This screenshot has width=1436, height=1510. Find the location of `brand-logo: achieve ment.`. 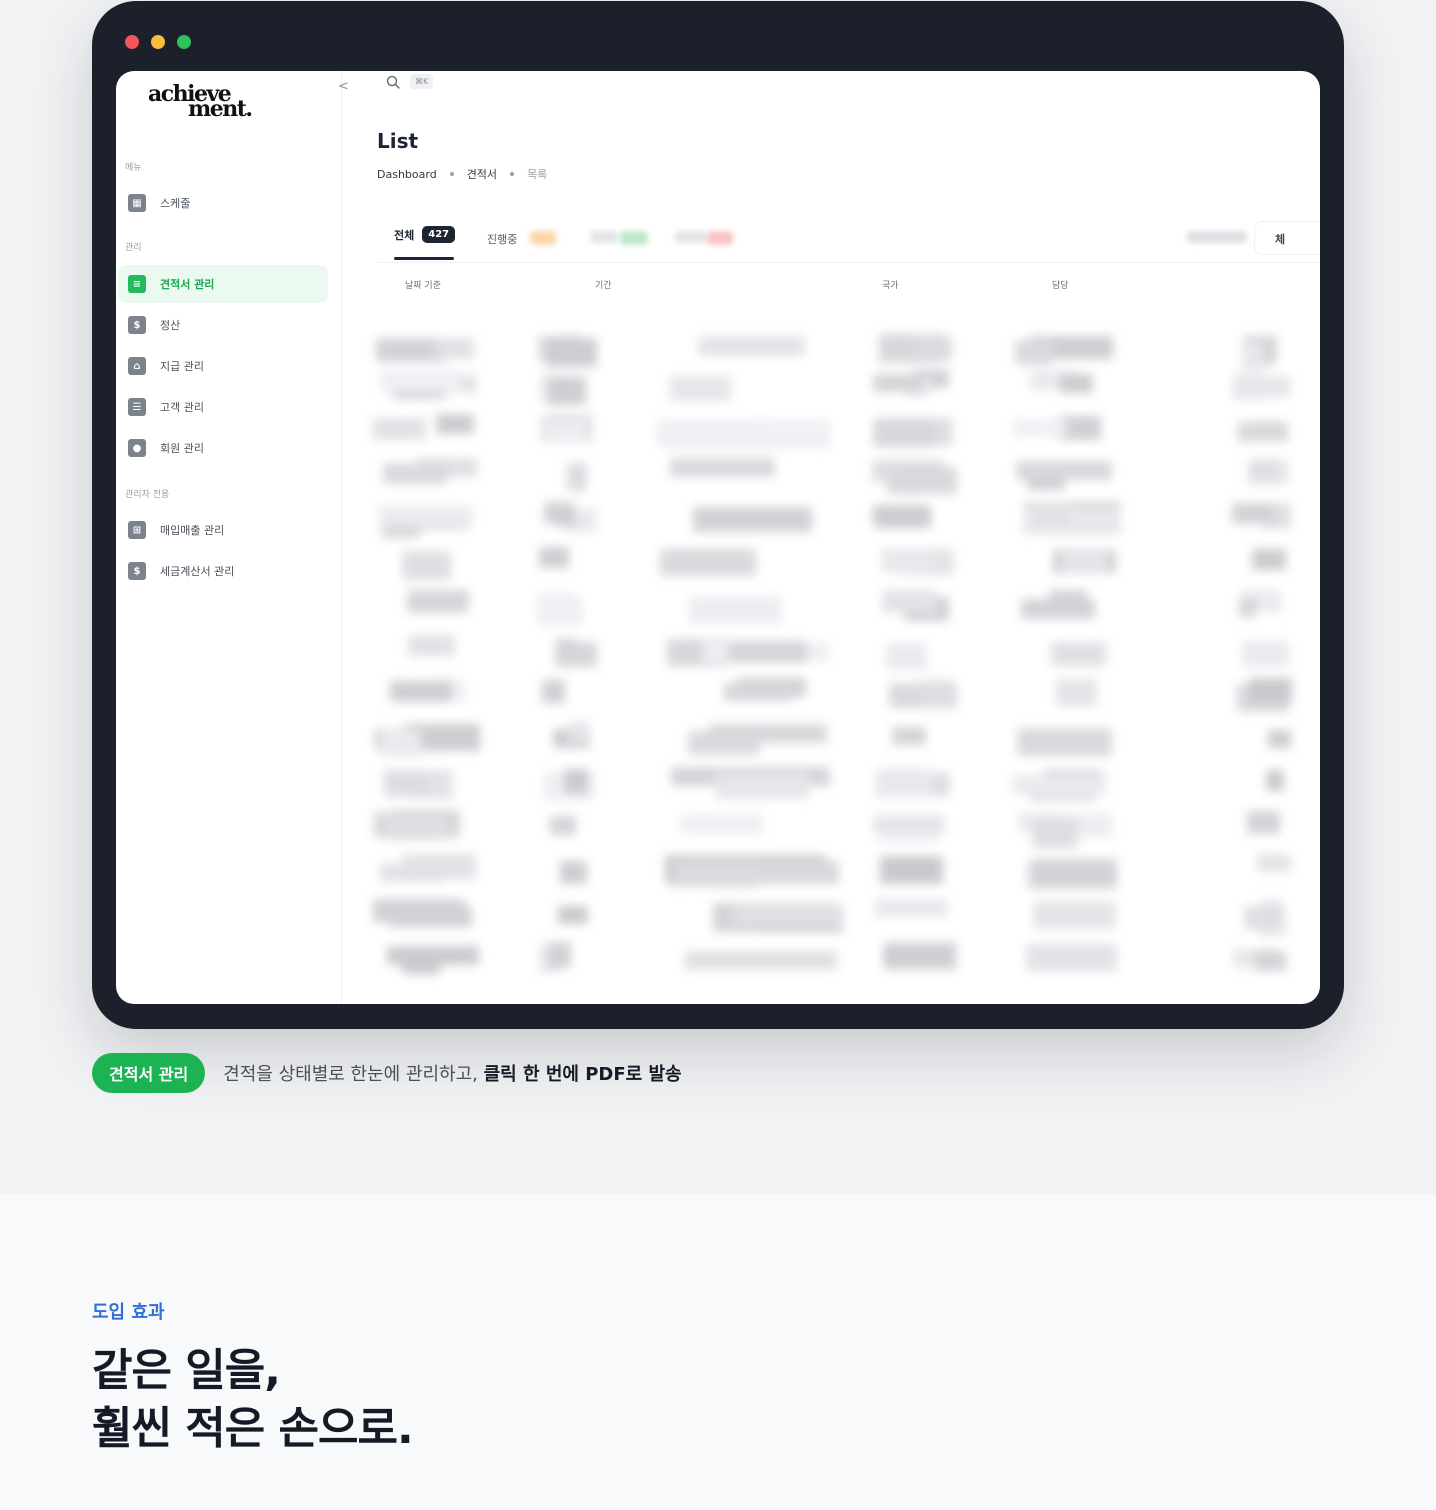

brand-logo: achieve ment. is located at coordinates (200, 101).